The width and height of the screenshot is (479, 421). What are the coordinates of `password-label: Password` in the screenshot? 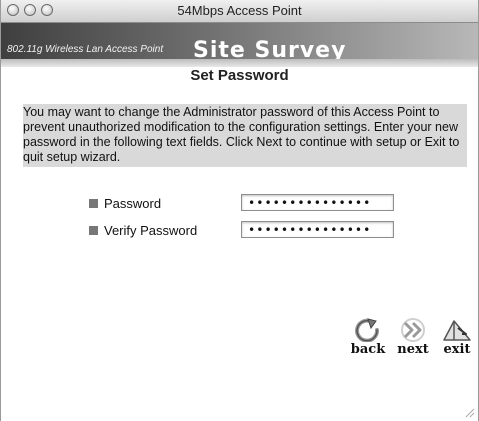 It's located at (133, 203).